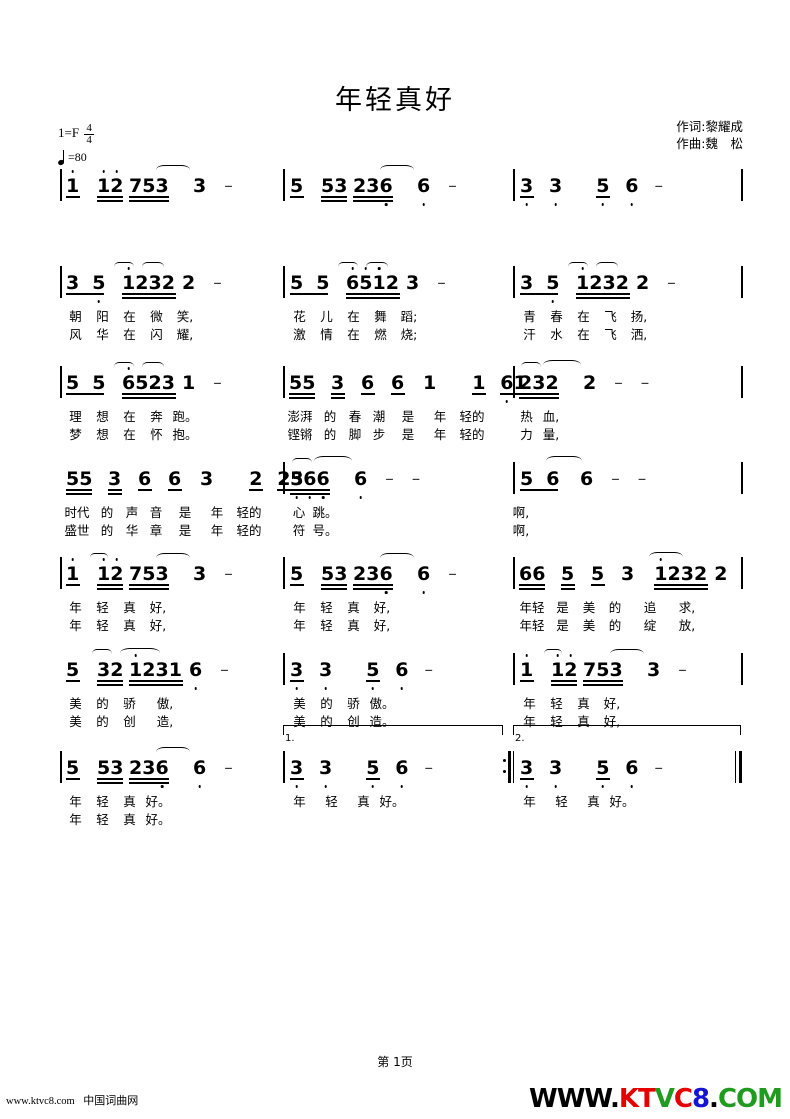 The image size is (790, 1119). What do you see at coordinates (408, 387) in the screenshot?
I see `note-row: 55 3 6 6 1 1 61` at bounding box center [408, 387].